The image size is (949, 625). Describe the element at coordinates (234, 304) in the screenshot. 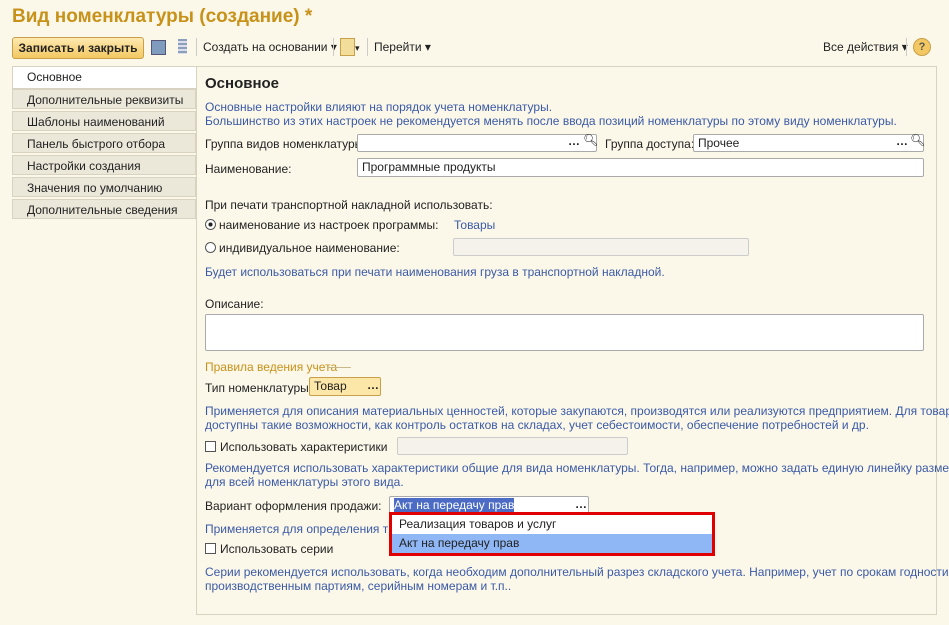

I see `description-label: Описание:` at that location.